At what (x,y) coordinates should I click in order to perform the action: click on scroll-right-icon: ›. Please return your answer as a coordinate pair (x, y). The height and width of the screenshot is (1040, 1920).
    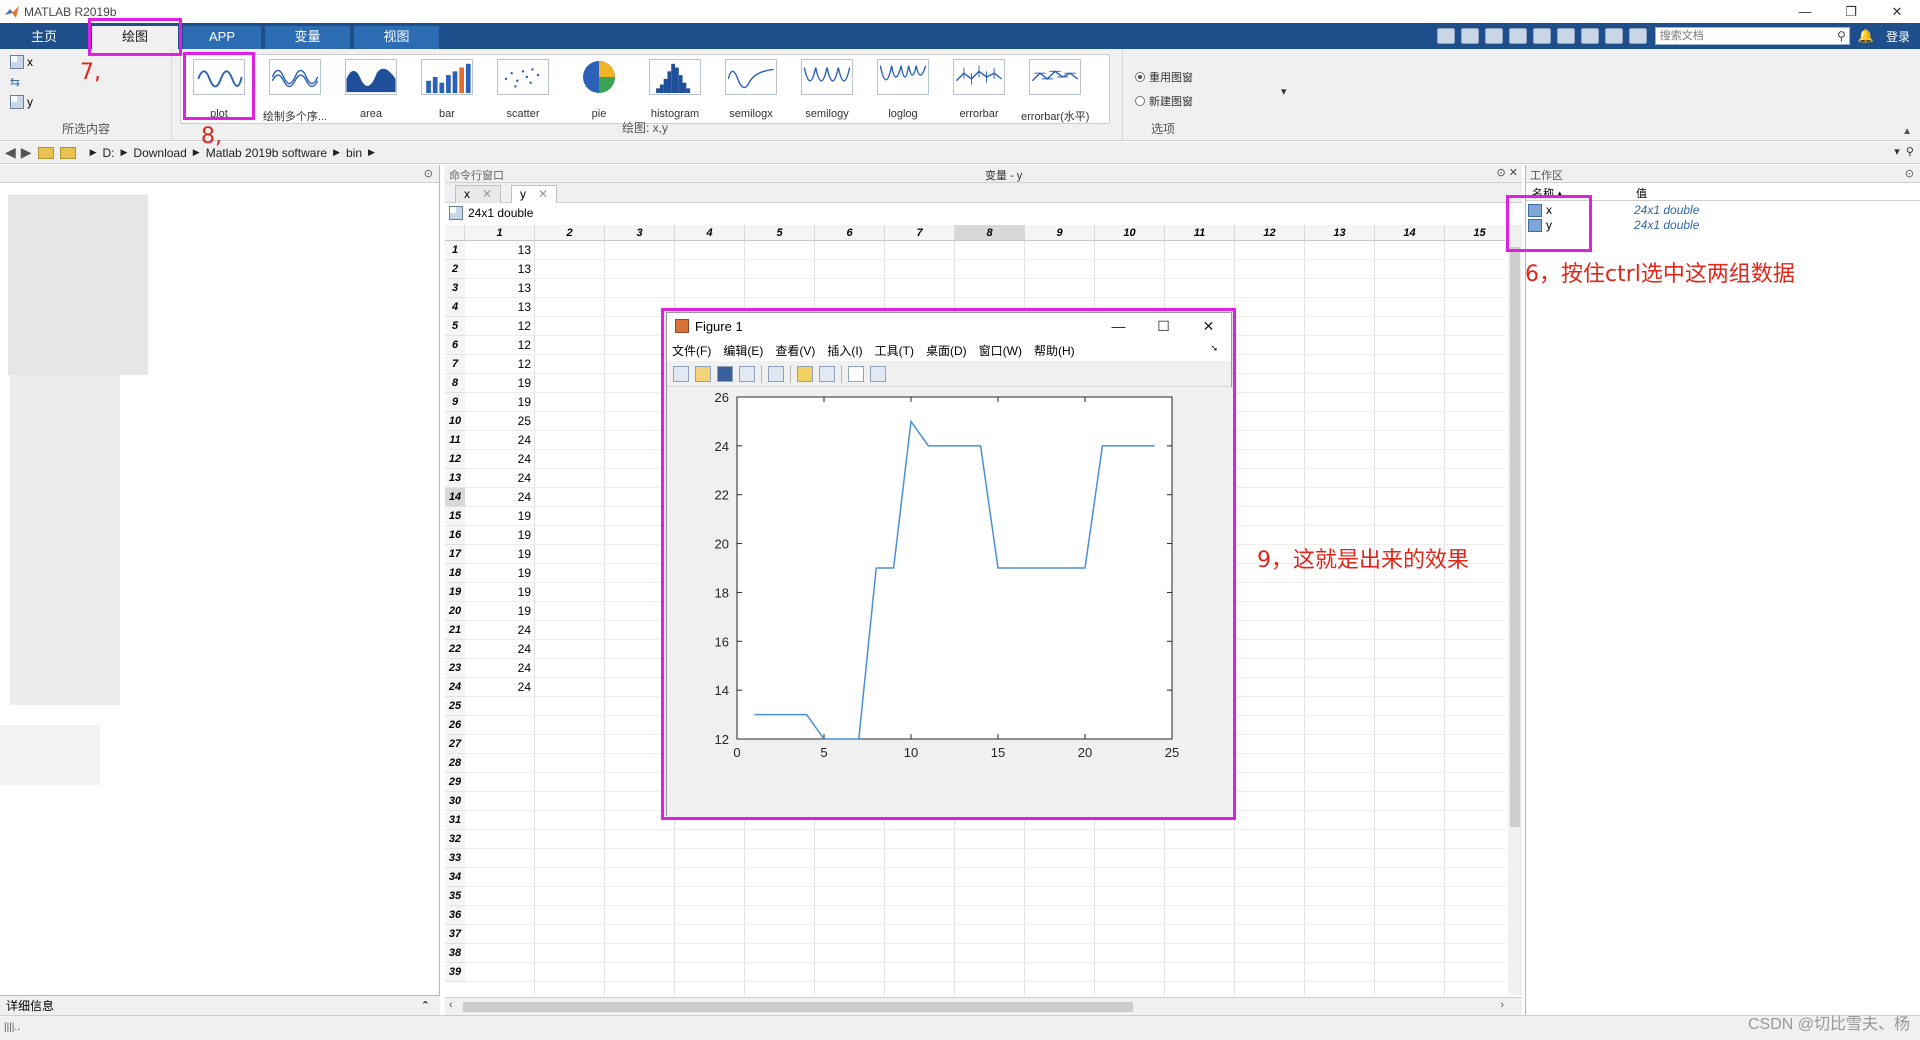
    Looking at the image, I should click on (1502, 1005).